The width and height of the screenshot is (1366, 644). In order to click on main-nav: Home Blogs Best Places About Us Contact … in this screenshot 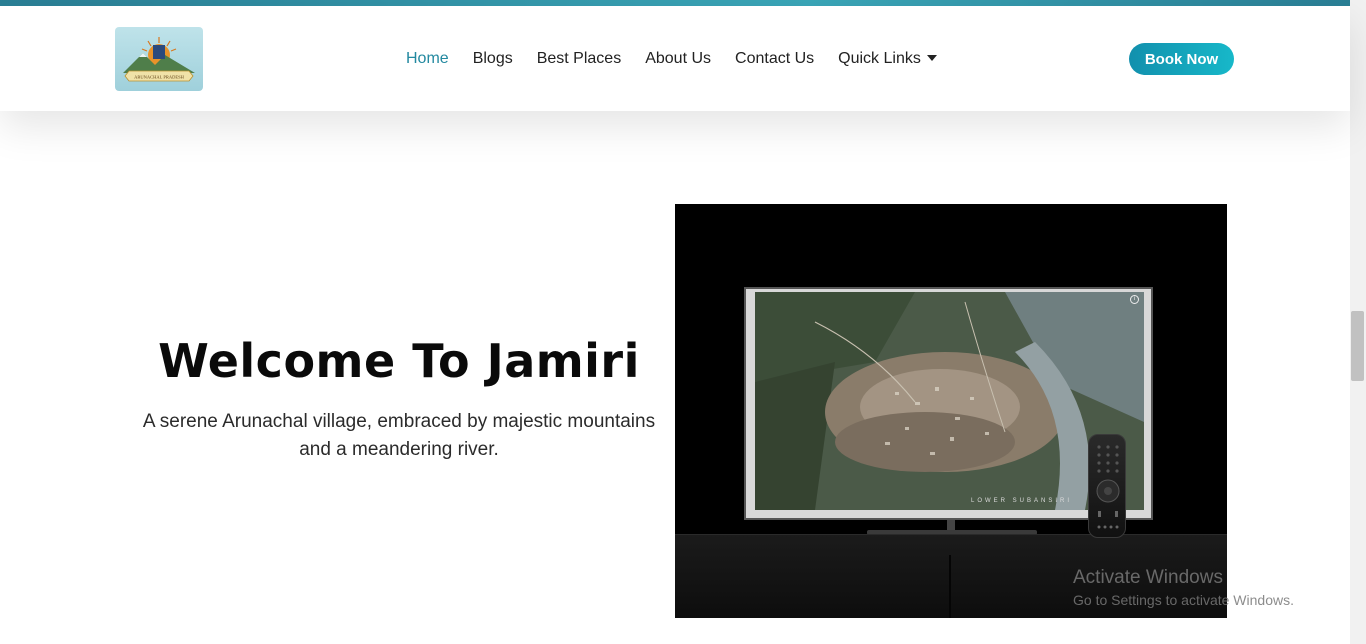, I will do `click(683, 59)`.